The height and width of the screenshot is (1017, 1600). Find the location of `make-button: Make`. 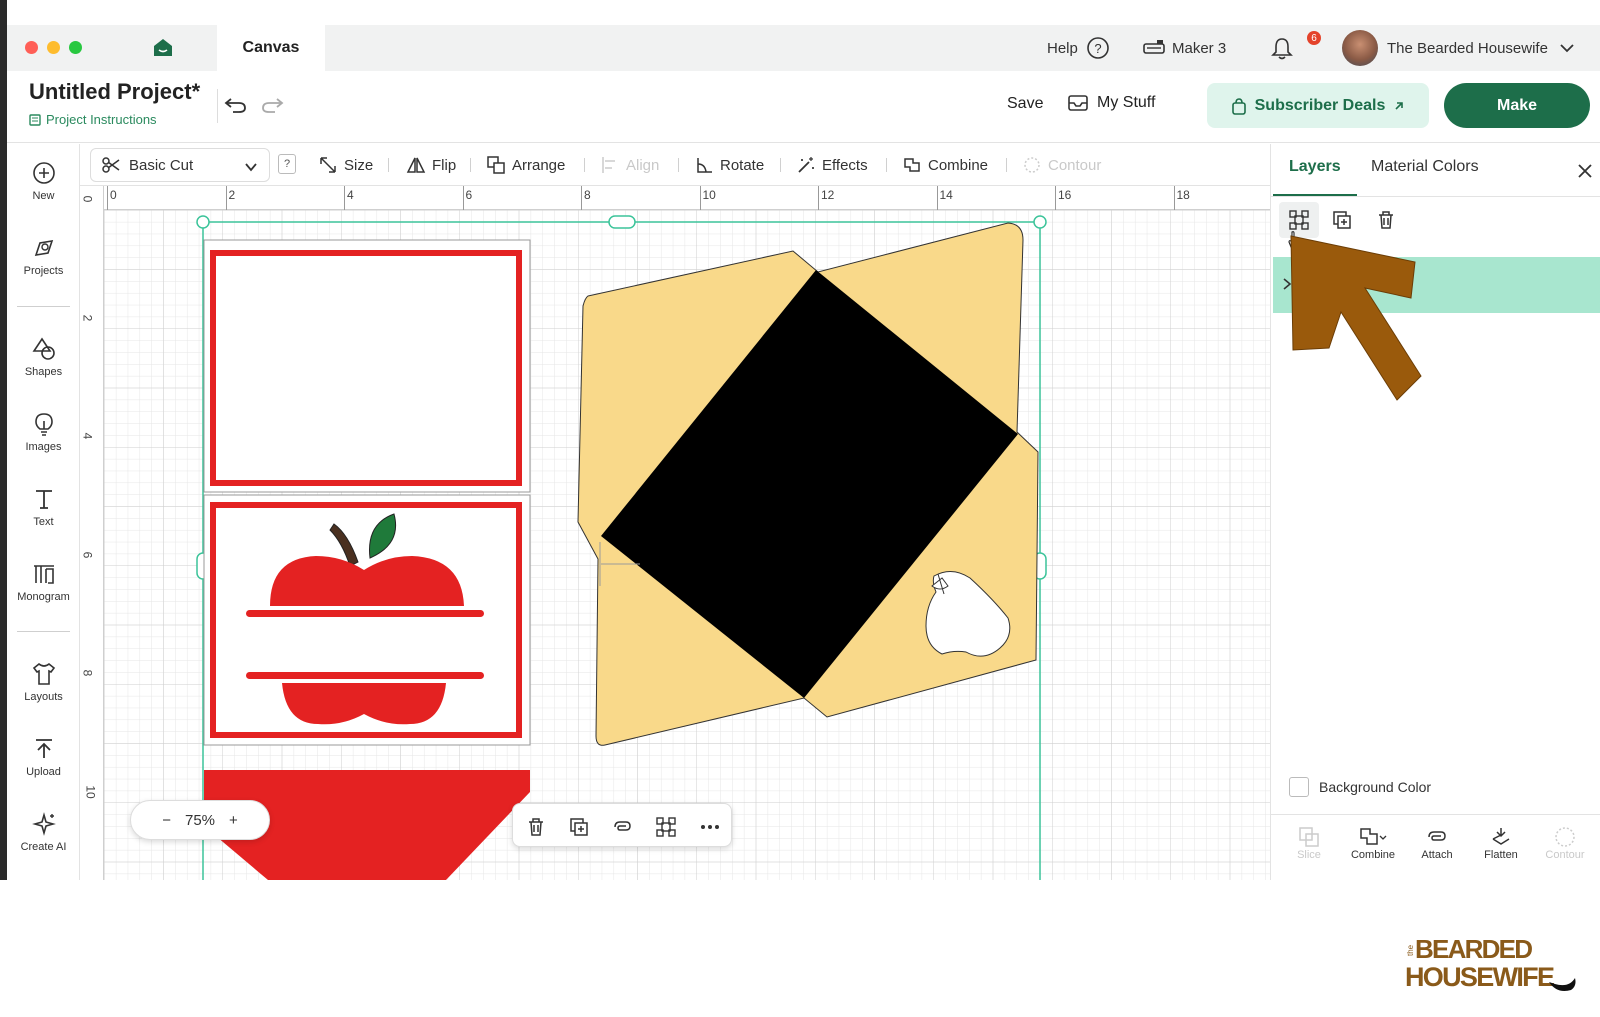

make-button: Make is located at coordinates (1517, 105).